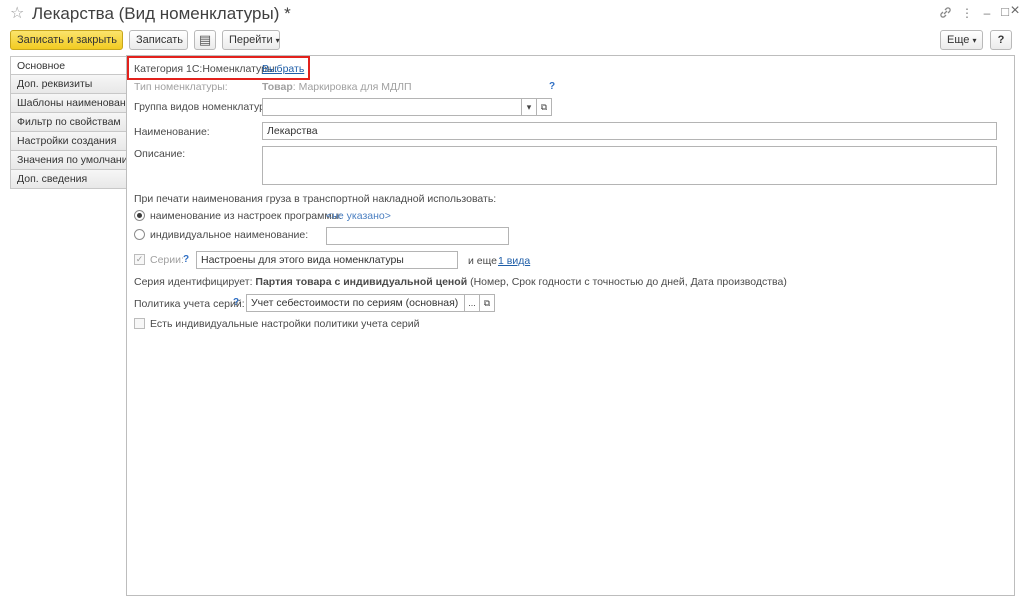  What do you see at coordinates (189, 304) in the screenshot?
I see `policy-label: Политика учета серий:` at bounding box center [189, 304].